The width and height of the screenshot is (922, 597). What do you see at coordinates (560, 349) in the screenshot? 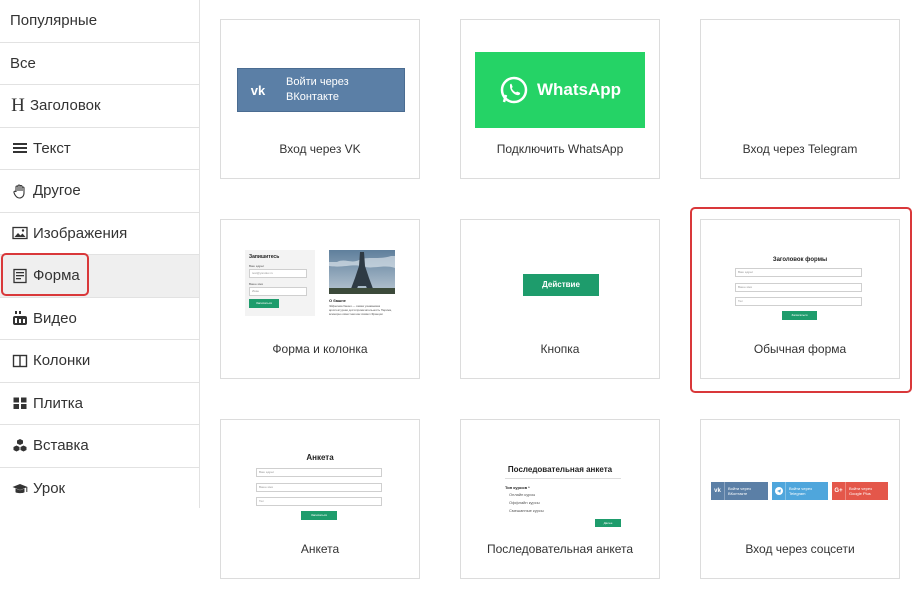
I see `block-card-label: Кнопка` at bounding box center [560, 349].